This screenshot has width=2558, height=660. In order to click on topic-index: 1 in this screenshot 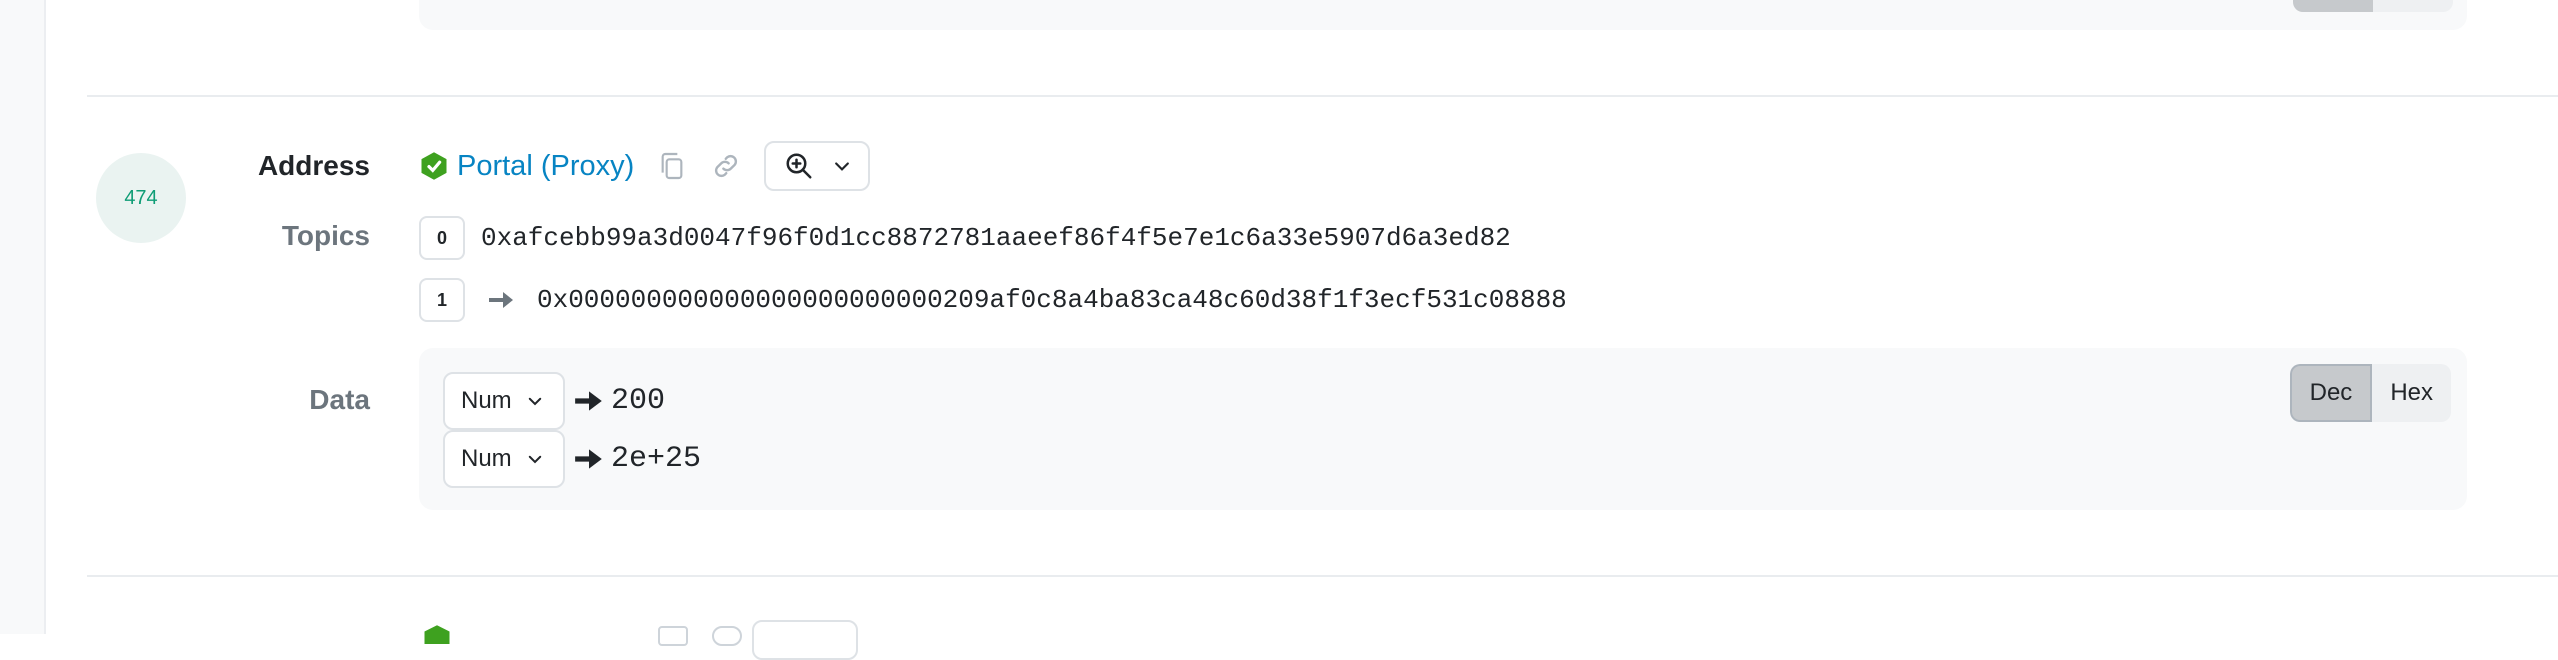, I will do `click(442, 300)`.